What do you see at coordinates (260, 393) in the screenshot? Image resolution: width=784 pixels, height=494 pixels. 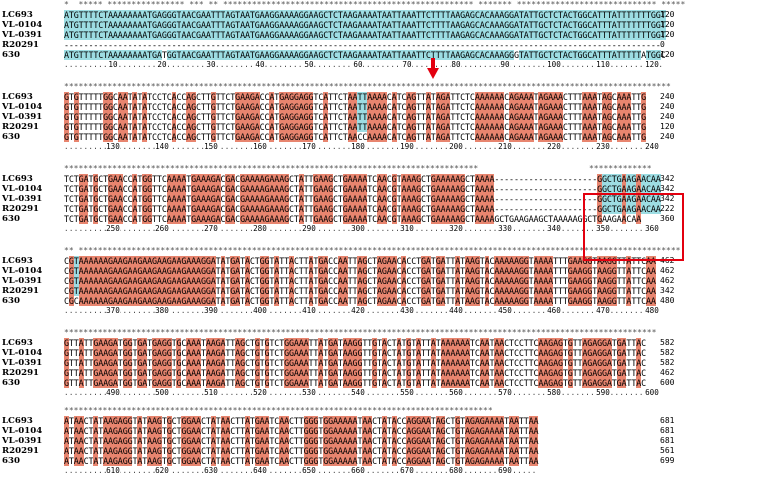 I see `ruler-tick-label: 520` at bounding box center [260, 393].